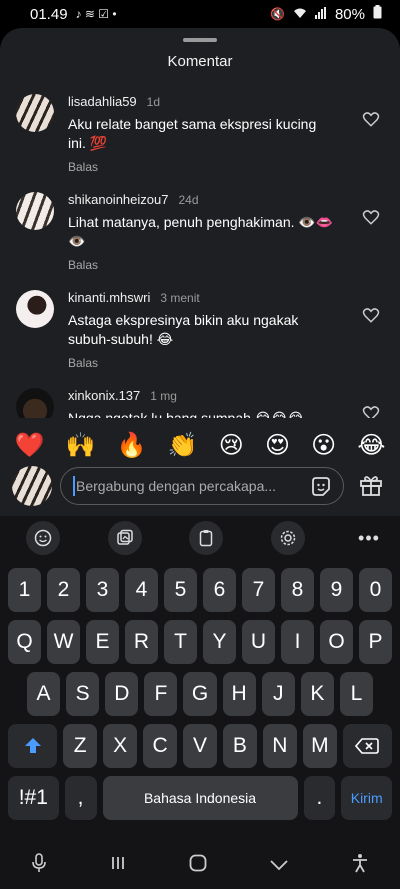 The image size is (400, 889). Describe the element at coordinates (323, 445) in the screenshot. I see `emoji-surprised: 😮` at that location.